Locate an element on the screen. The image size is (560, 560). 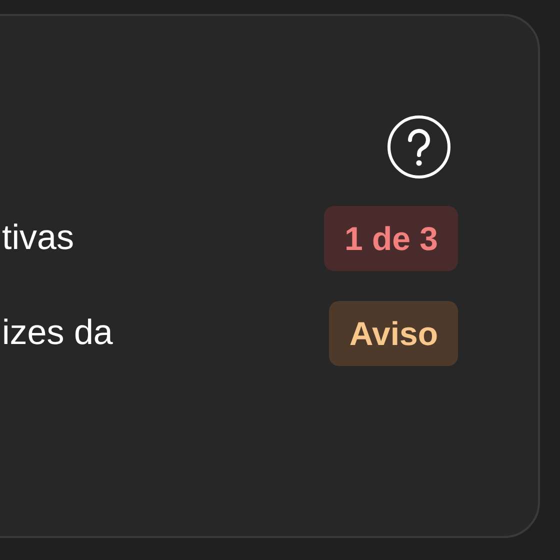
help-icon is located at coordinates (419, 147).